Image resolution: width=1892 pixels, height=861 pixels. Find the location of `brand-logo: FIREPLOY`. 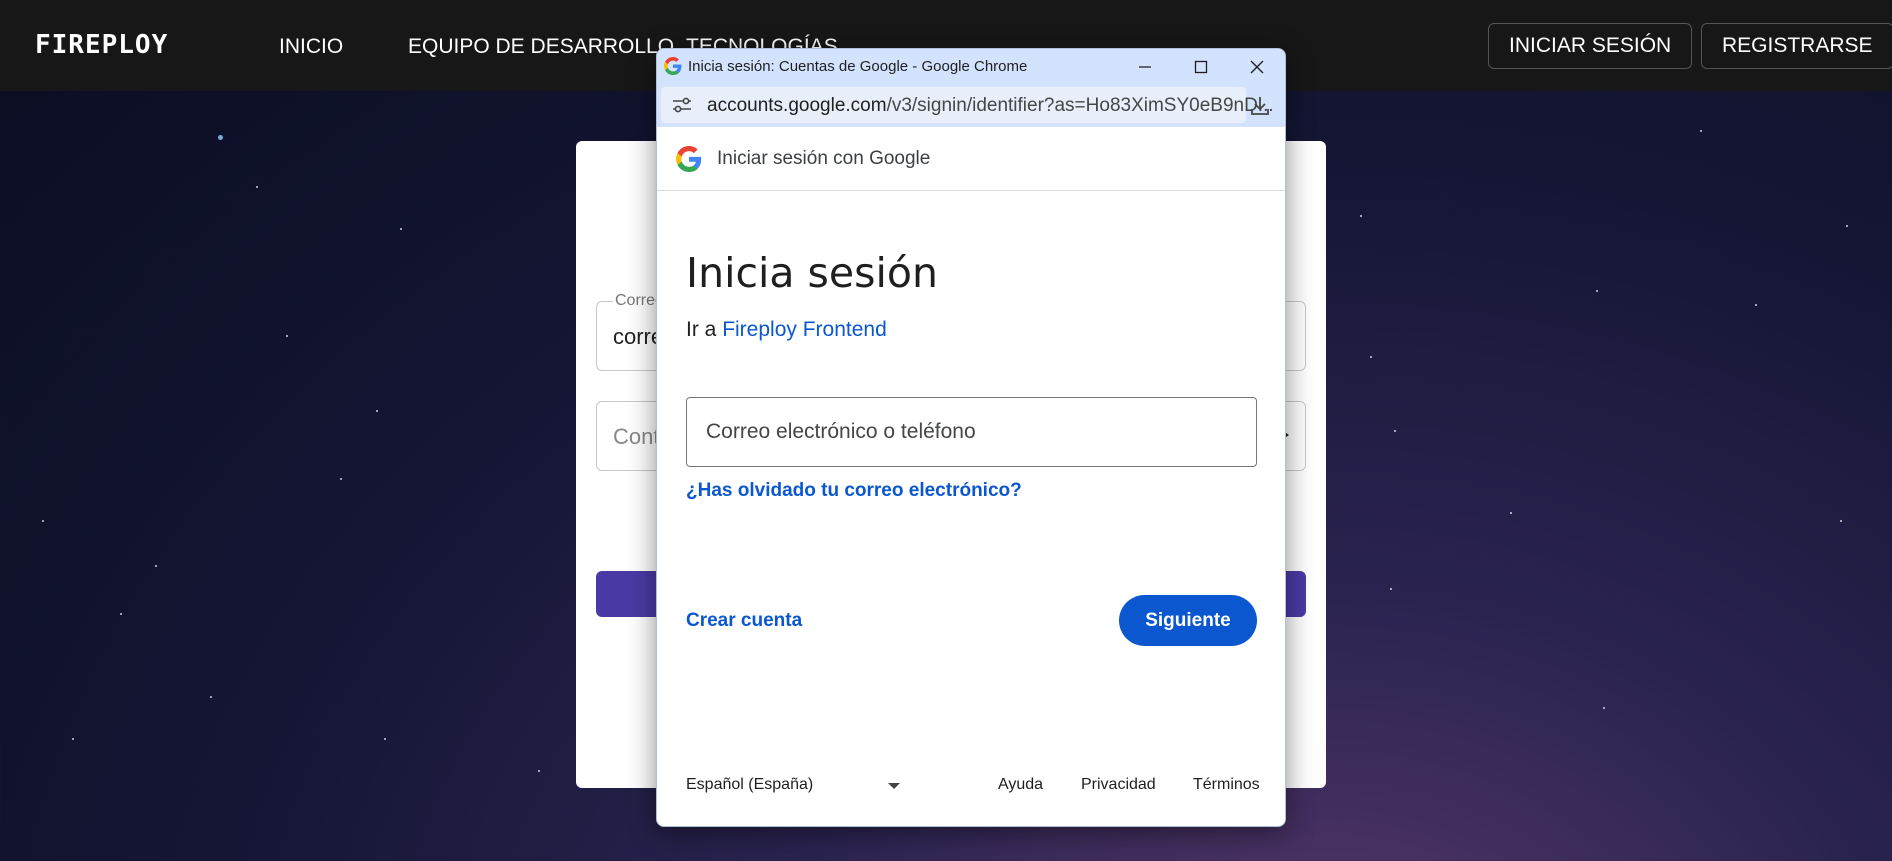

brand-logo: FIREPLOY is located at coordinates (101, 45).